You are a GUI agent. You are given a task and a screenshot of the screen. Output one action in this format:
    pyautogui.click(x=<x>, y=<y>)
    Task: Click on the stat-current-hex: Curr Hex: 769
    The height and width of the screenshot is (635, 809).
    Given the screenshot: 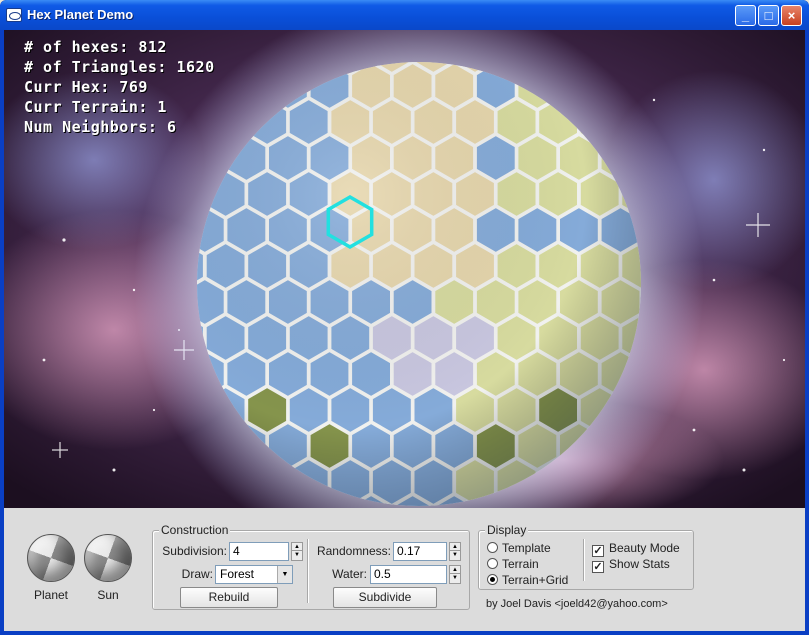 What is the action you would take?
    pyautogui.click(x=86, y=87)
    